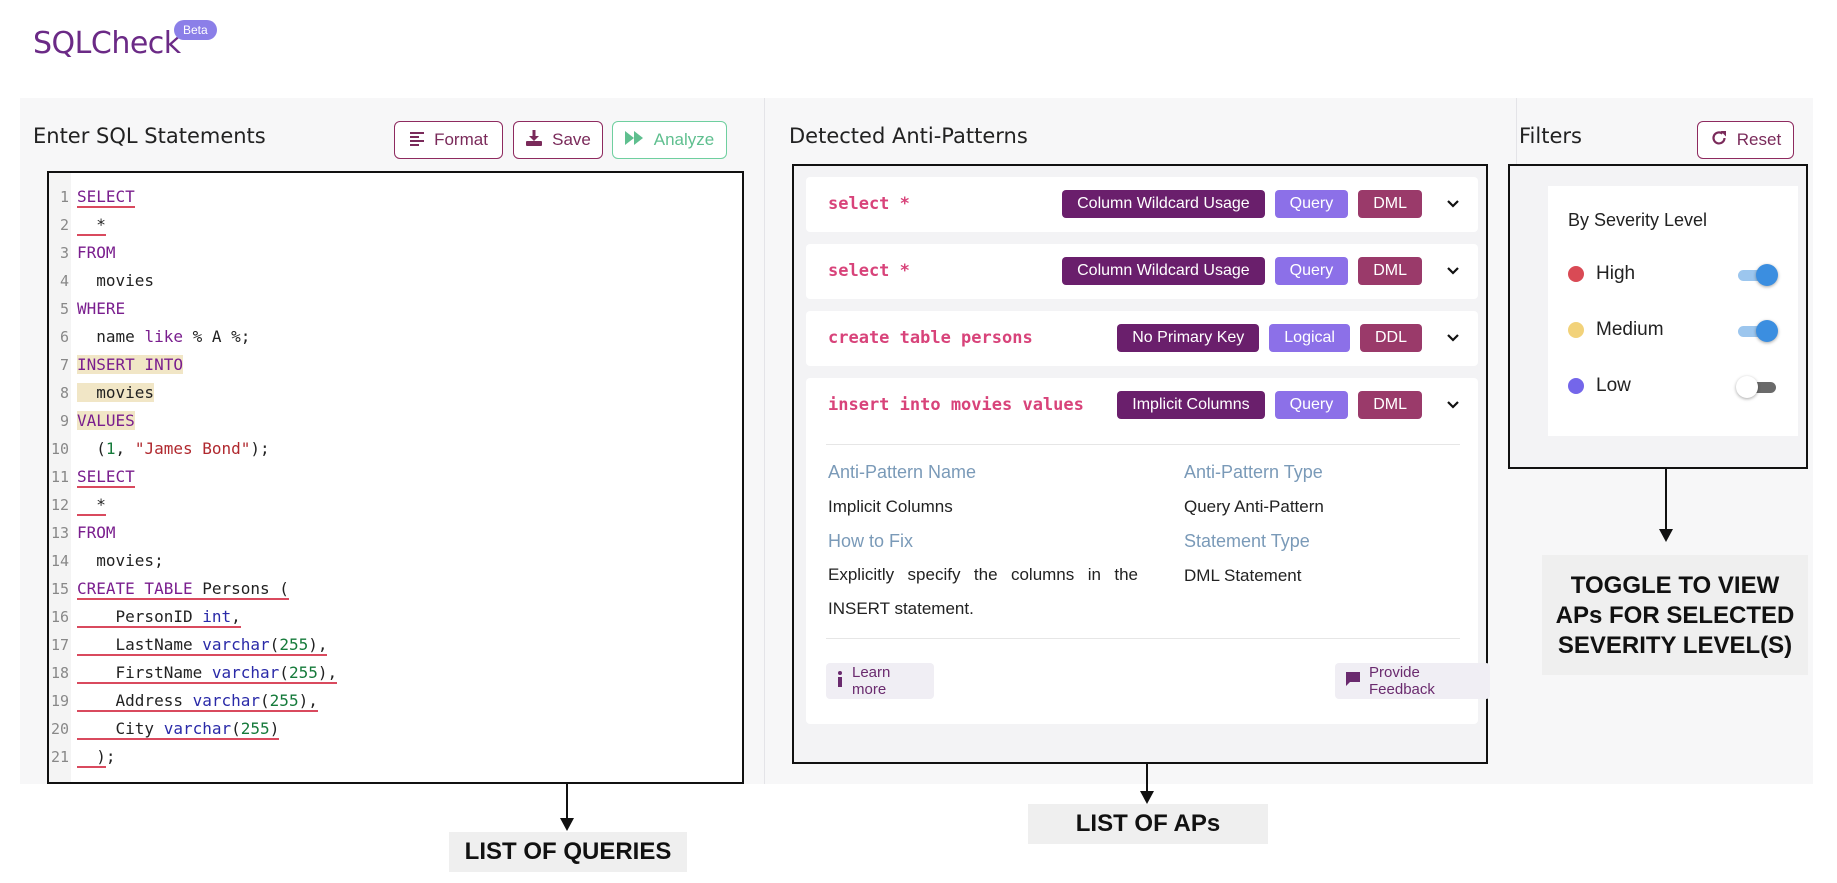  I want to click on code-line: LastName varchar(255),, so click(202, 645).